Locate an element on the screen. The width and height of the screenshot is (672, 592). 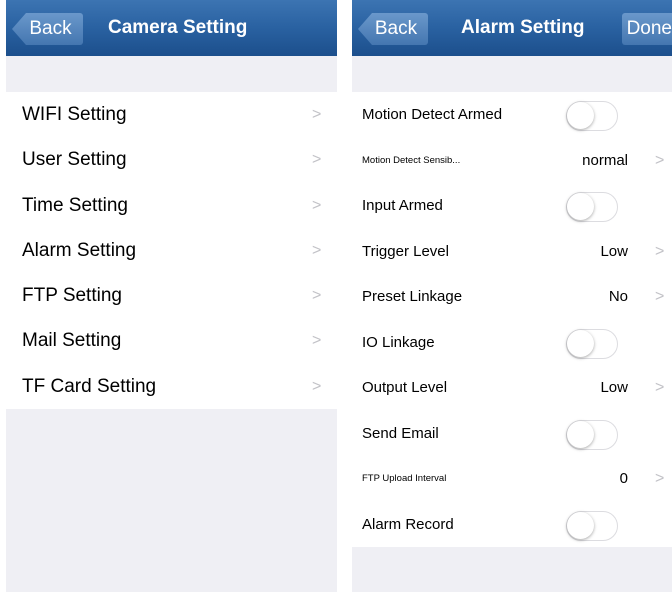
camera-setting-navbar: Back Camera Setting is located at coordinates (171, 28).